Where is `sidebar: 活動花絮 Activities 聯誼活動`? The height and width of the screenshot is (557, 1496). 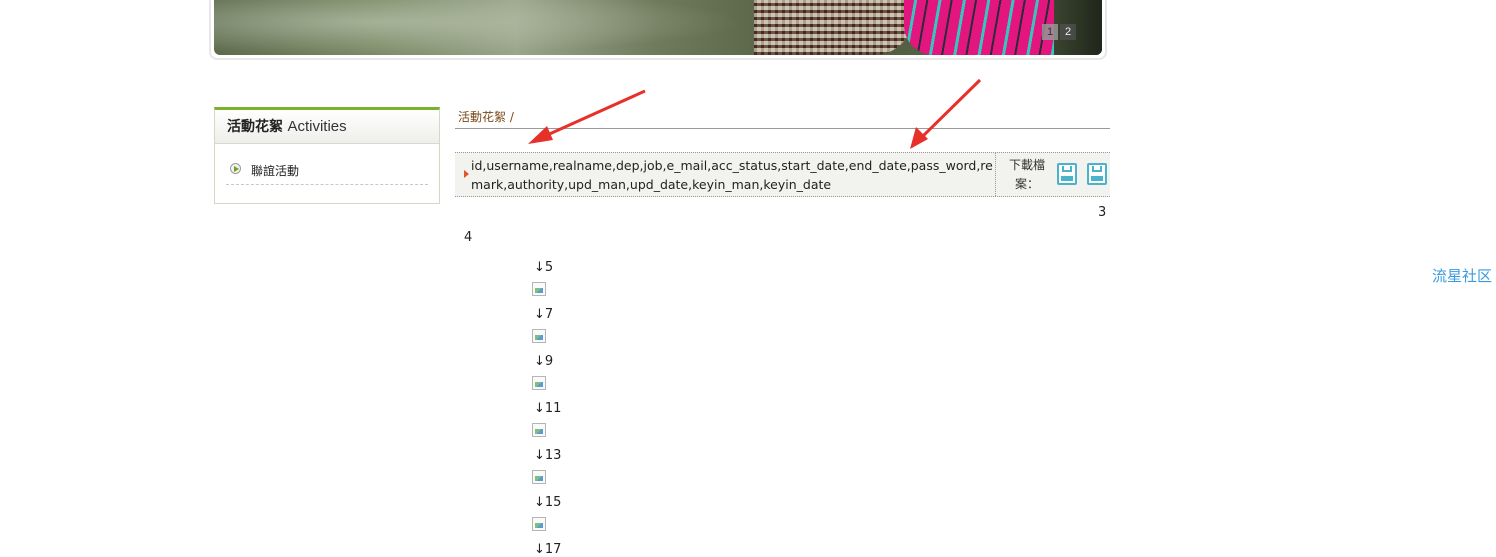
sidebar: 活動花絮 Activities 聯誼活動 is located at coordinates (327, 155).